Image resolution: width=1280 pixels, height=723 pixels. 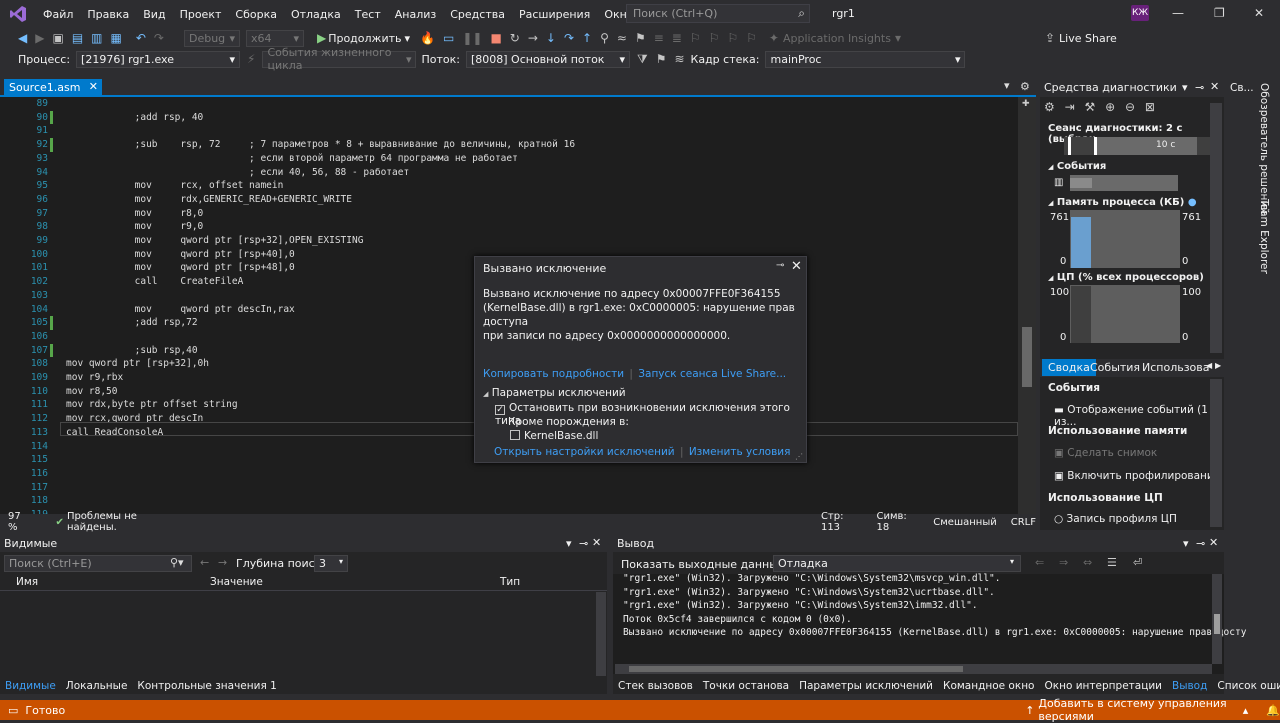 I want to click on editor-scrollbar: ✚, so click(x=1027, y=305).